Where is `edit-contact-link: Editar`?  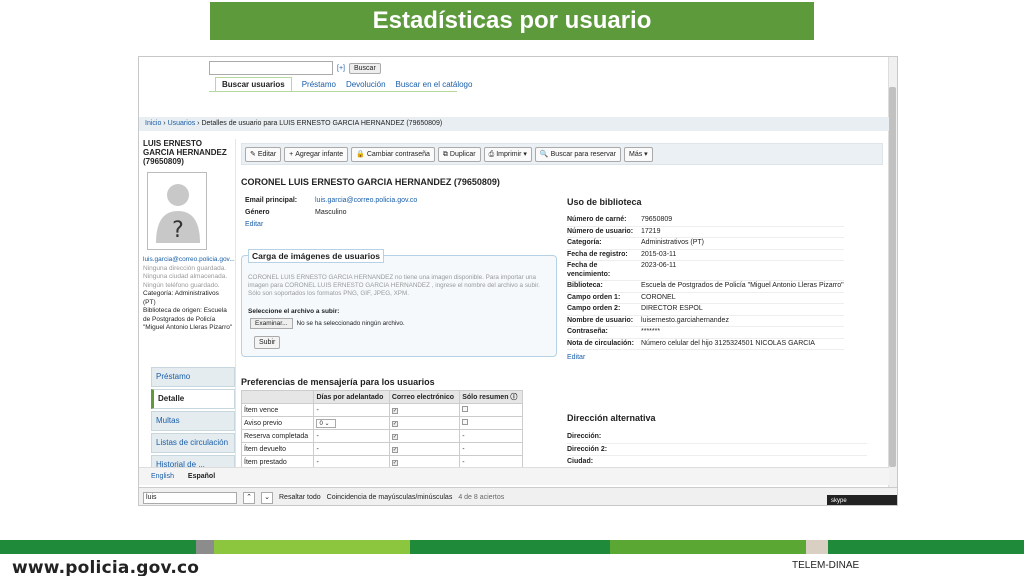 edit-contact-link: Editar is located at coordinates (401, 224).